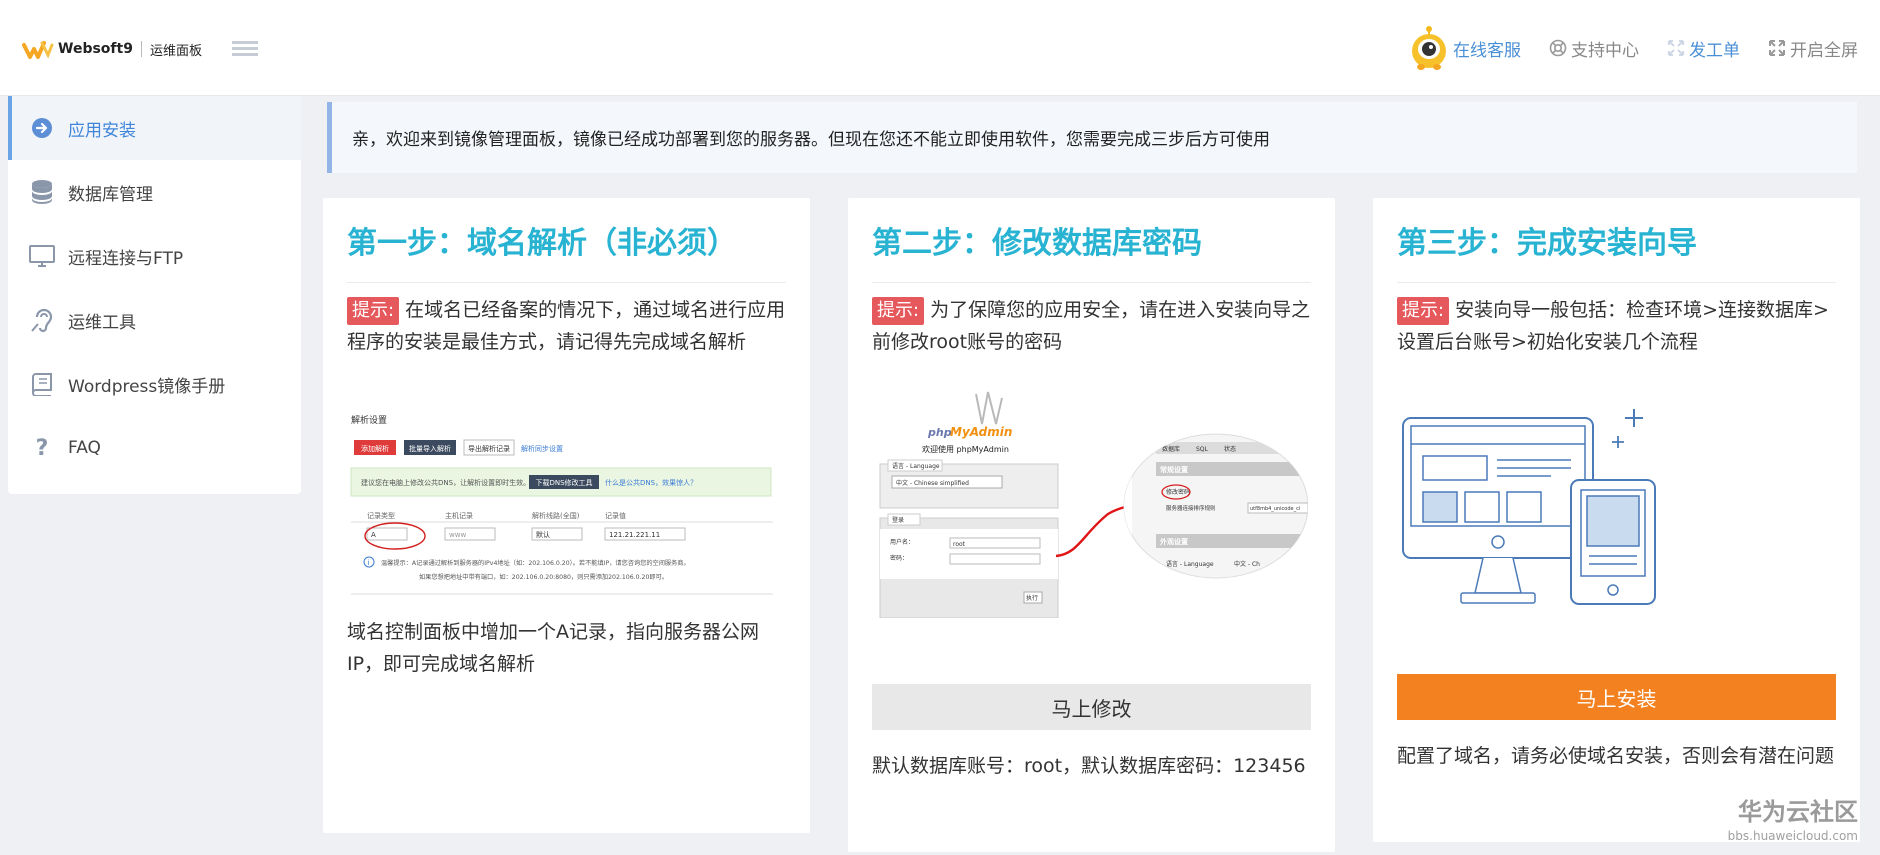  What do you see at coordinates (902, 542) in the screenshot?
I see `svg-text: 用户名：` at bounding box center [902, 542].